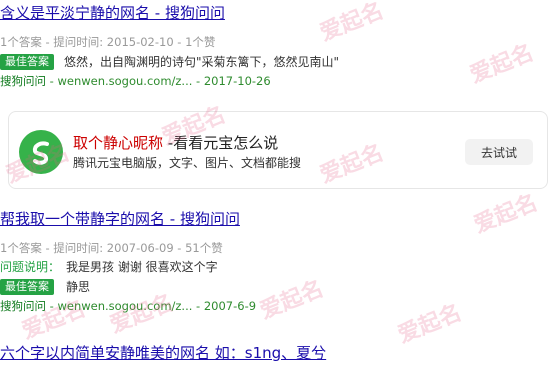 The height and width of the screenshot is (375, 550). What do you see at coordinates (151, 306) in the screenshot?
I see `source-url: - wenwen.sogou.com/z... - 2007-6-9` at bounding box center [151, 306].